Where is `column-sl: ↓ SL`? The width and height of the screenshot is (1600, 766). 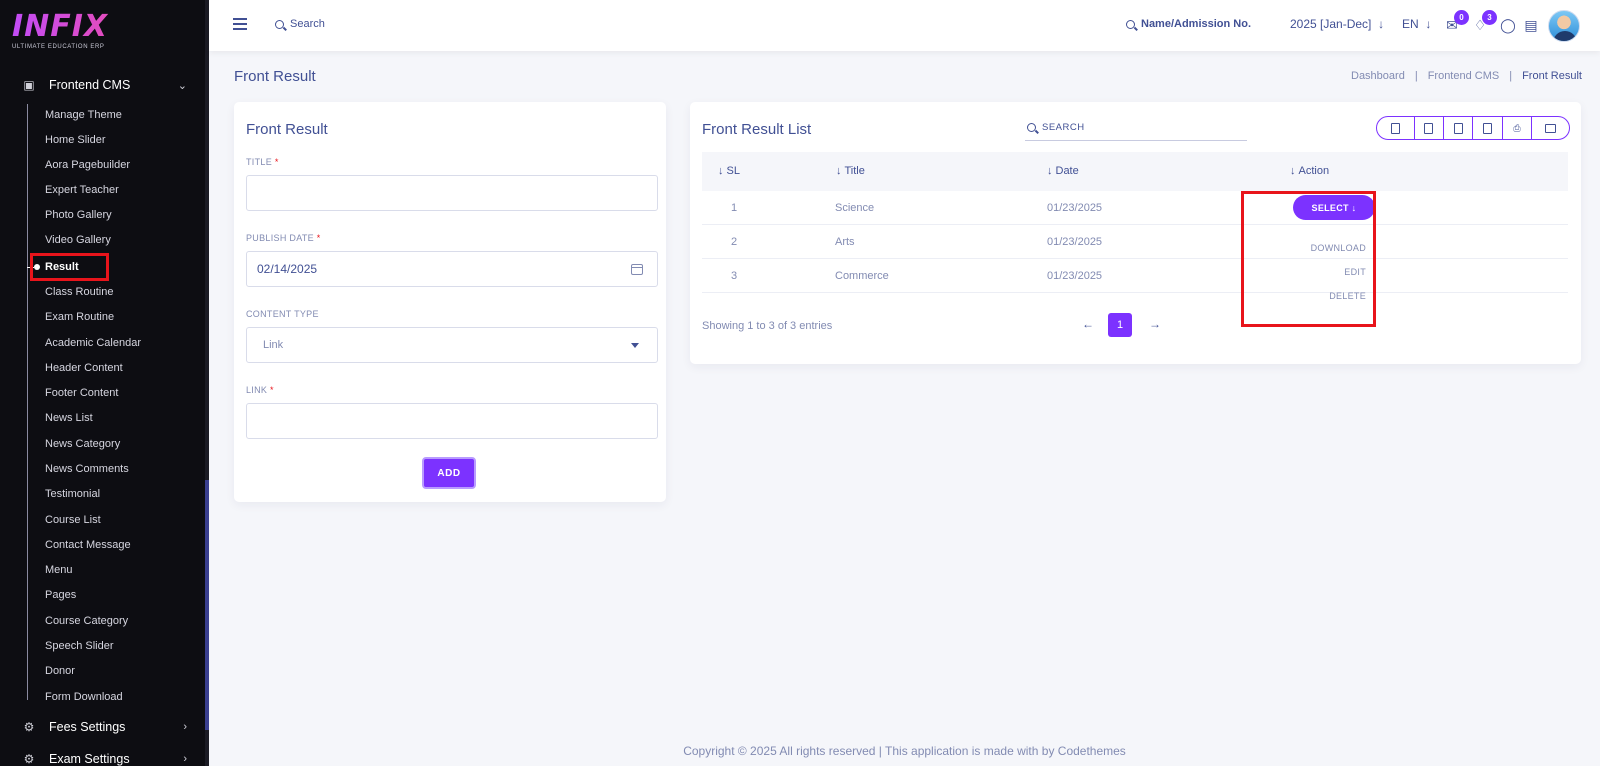
column-sl: ↓ SL is located at coordinates (729, 171).